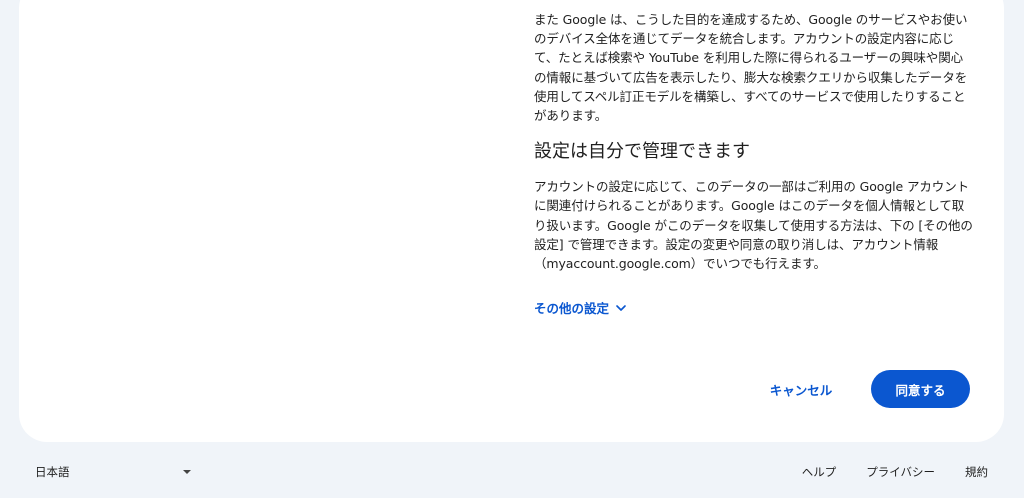  Describe the element at coordinates (642, 152) in the screenshot. I see `settings-heading: 設定は自分で管理できます` at that location.